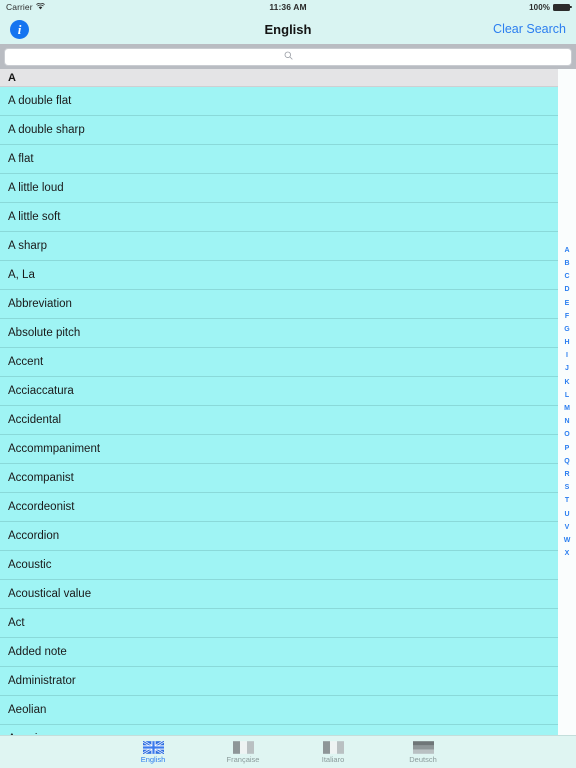 The image size is (576, 768). Describe the element at coordinates (279, 101) in the screenshot. I see `list-item: A double flat` at that location.